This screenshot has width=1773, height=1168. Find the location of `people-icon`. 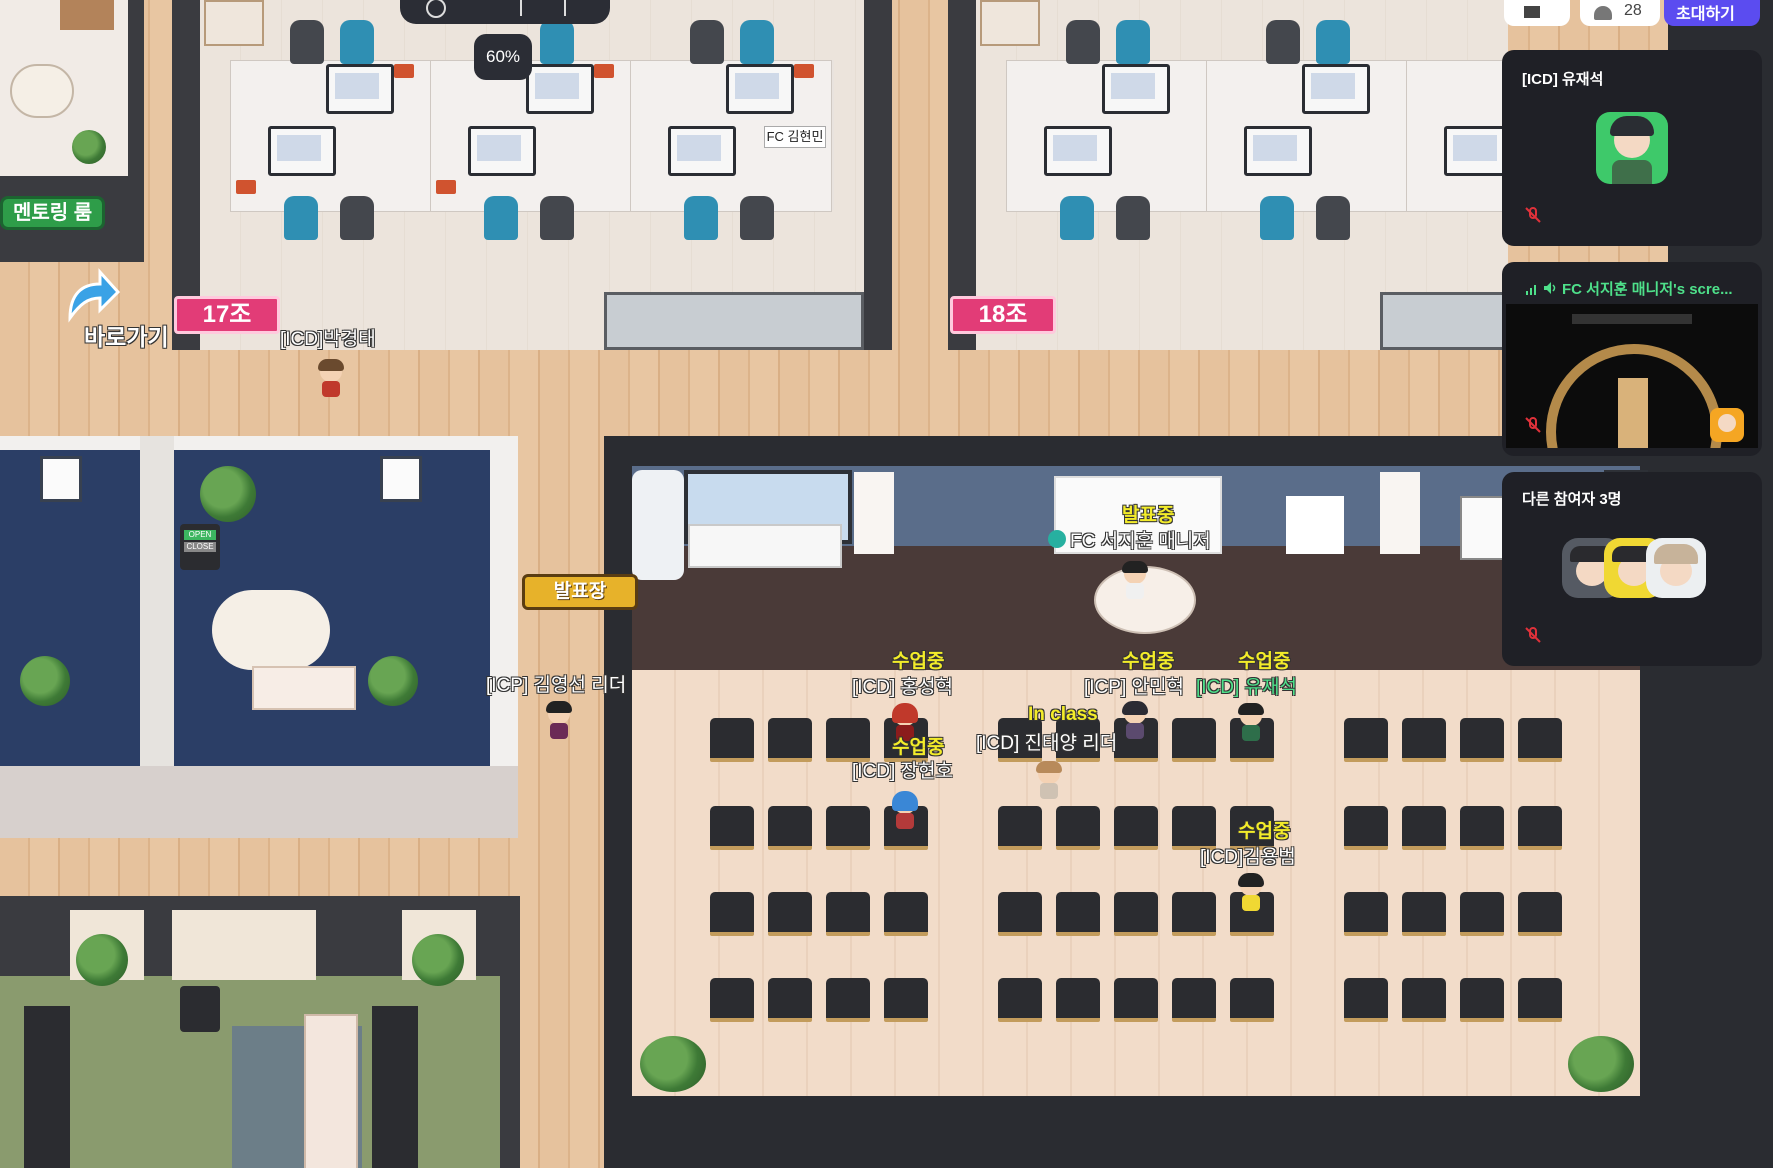

people-icon is located at coordinates (1603, 13).